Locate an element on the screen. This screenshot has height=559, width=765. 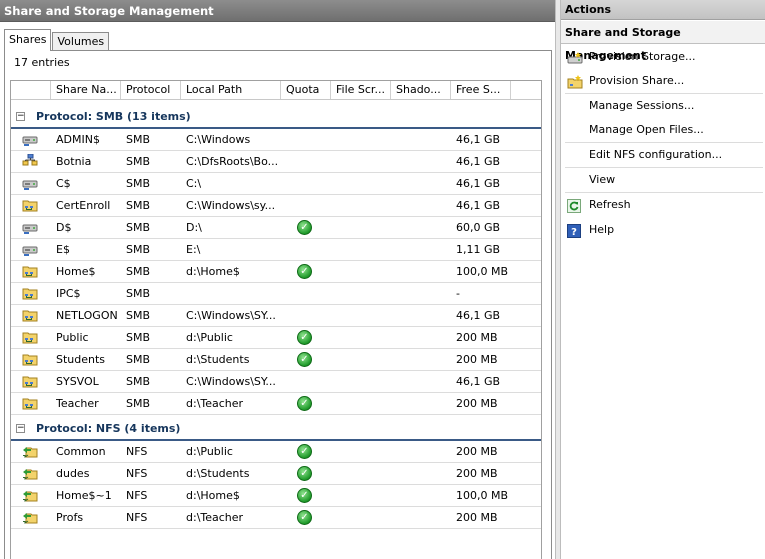
free-space-cell: 1,11 GB is located at coordinates (478, 249).